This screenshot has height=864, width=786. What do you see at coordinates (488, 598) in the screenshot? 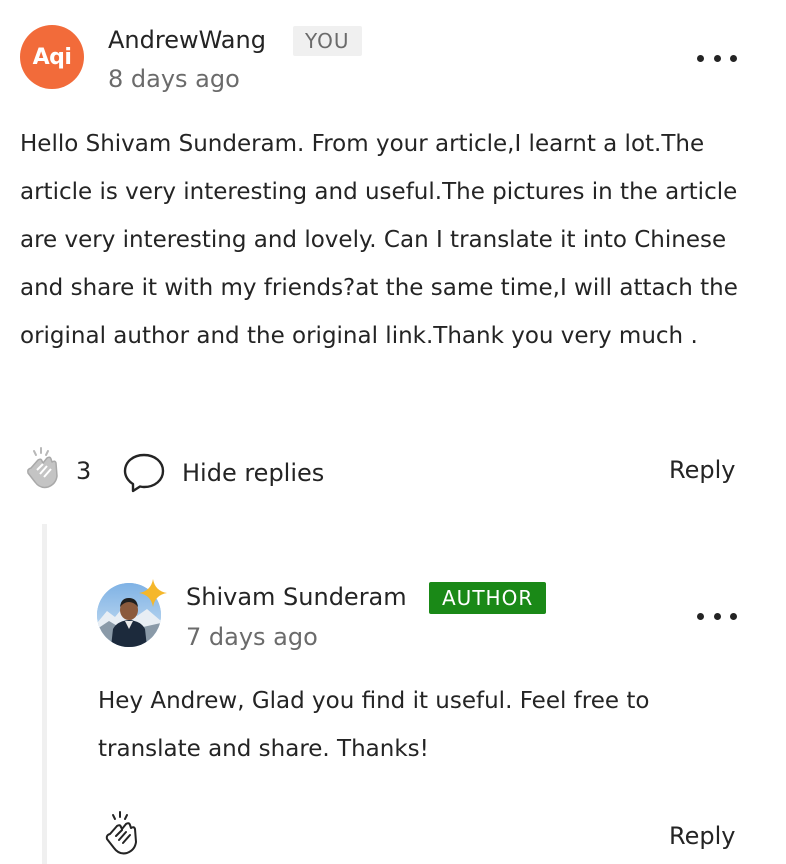
I see `author-badge: AUTHOR` at bounding box center [488, 598].